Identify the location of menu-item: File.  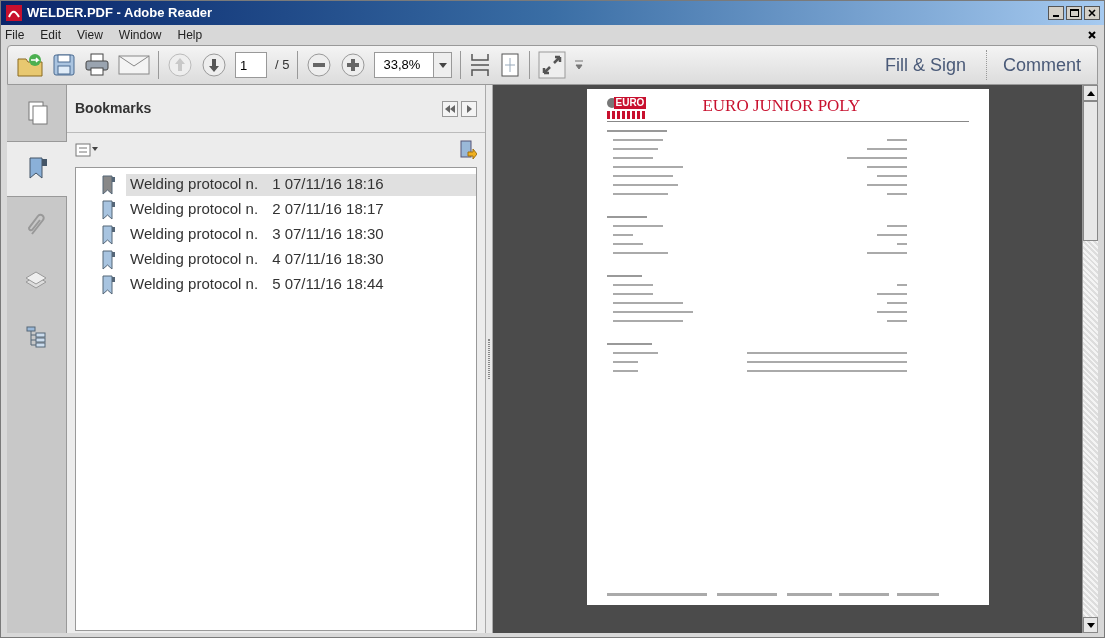
(15, 35).